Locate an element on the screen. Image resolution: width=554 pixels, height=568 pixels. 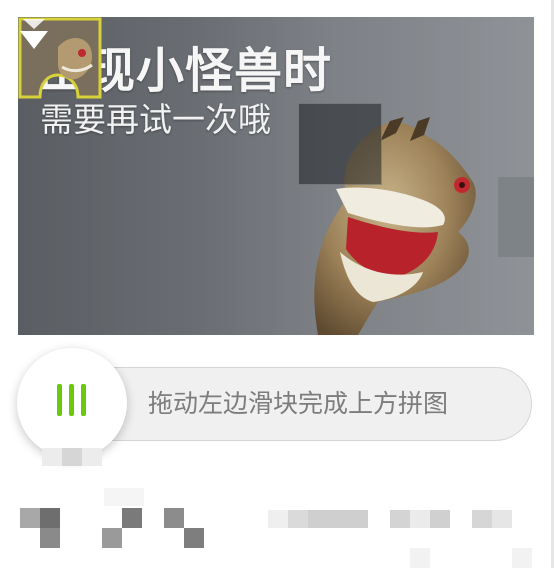
puzzle-gap is located at coordinates (340, 144).